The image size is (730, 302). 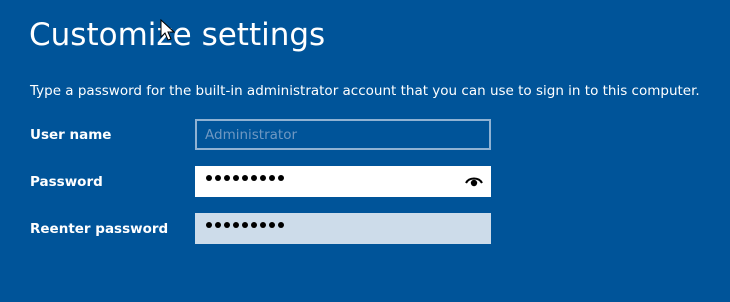 What do you see at coordinates (168, 30) in the screenshot?
I see `mouse-cursor-icon` at bounding box center [168, 30].